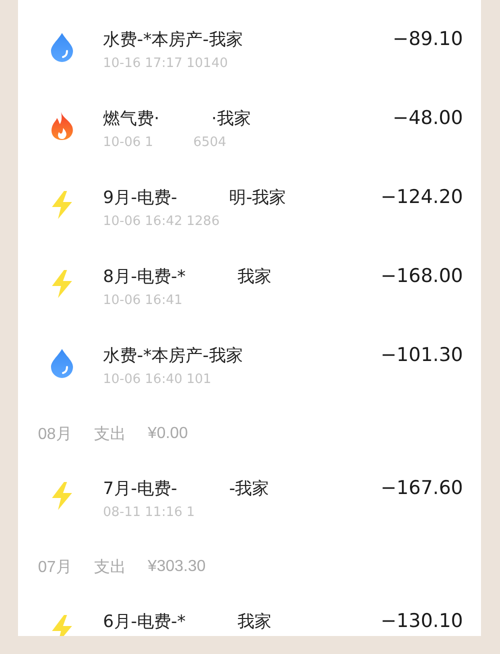 Image resolution: width=500 pixels, height=654 pixels. Describe the element at coordinates (144, 277) in the screenshot. I see `entry-title: 8月-电费-*` at that location.